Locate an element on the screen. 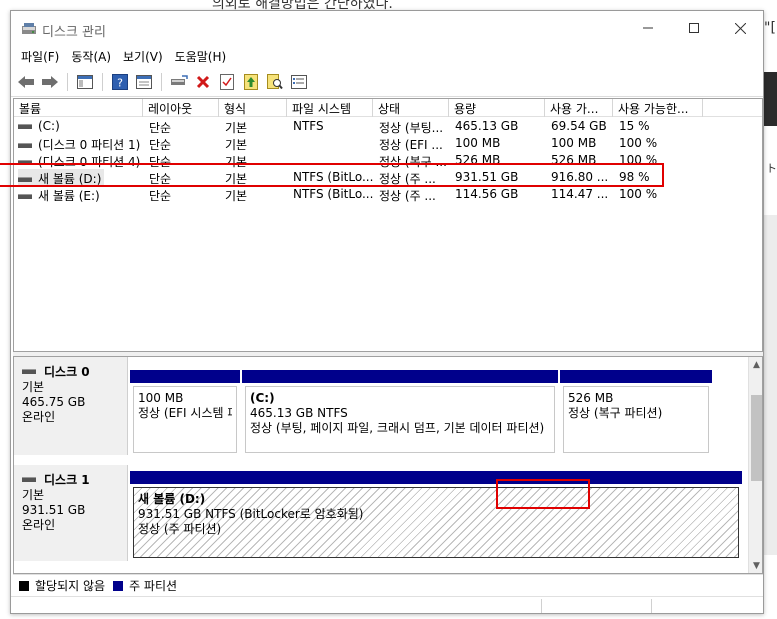 This screenshot has width=777, height=619. volume-capacity: 465.13 GB is located at coordinates (487, 126).